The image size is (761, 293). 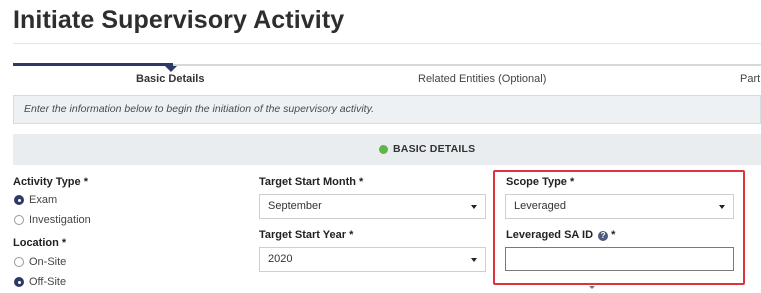 What do you see at coordinates (48, 282) in the screenshot?
I see `radio-off-site-label: Off-Site` at bounding box center [48, 282].